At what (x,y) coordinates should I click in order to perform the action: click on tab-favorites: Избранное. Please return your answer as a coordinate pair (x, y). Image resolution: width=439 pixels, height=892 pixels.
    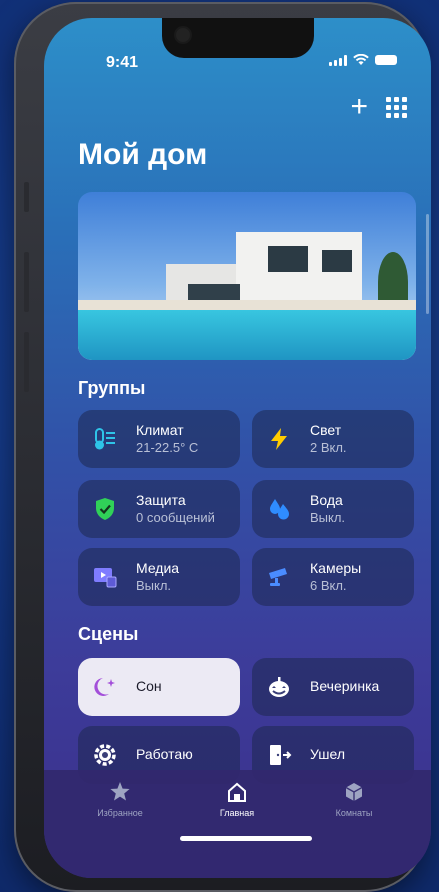
    Looking at the image, I should click on (120, 799).